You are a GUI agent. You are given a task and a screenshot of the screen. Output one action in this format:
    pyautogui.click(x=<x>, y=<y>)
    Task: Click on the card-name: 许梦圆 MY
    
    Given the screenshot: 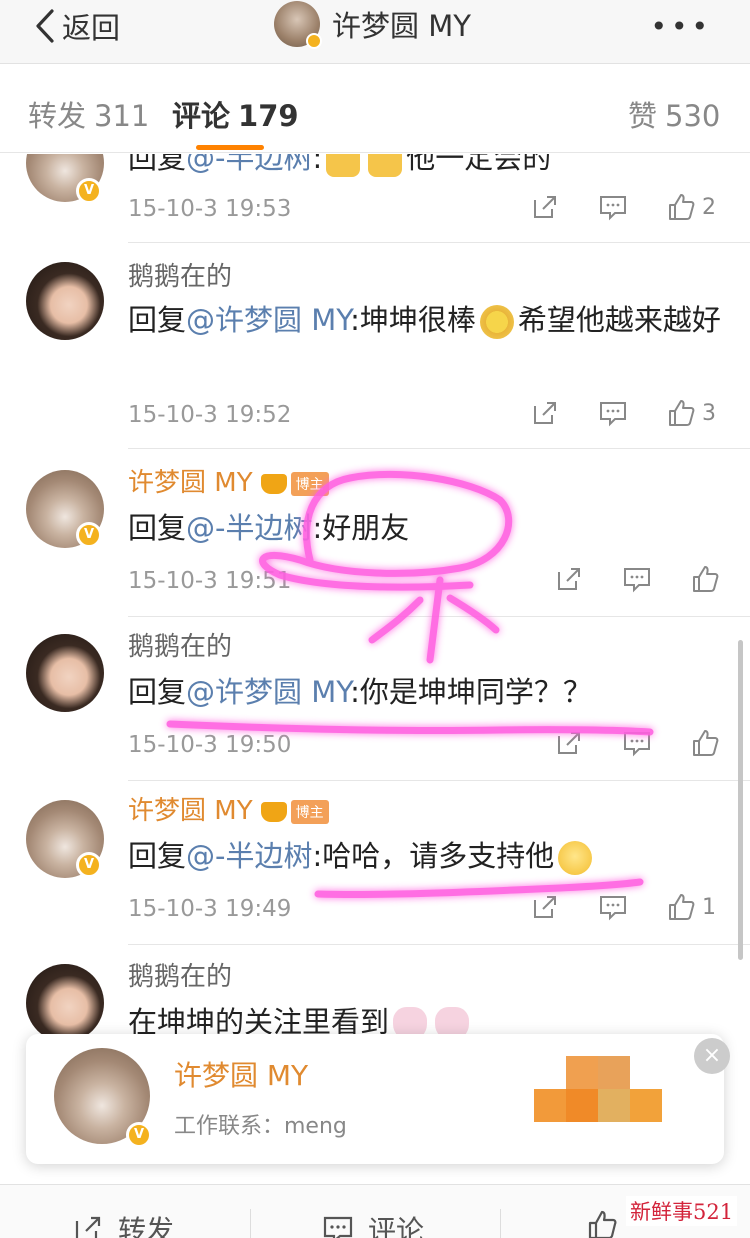 What is the action you would take?
    pyautogui.click(x=241, y=1075)
    